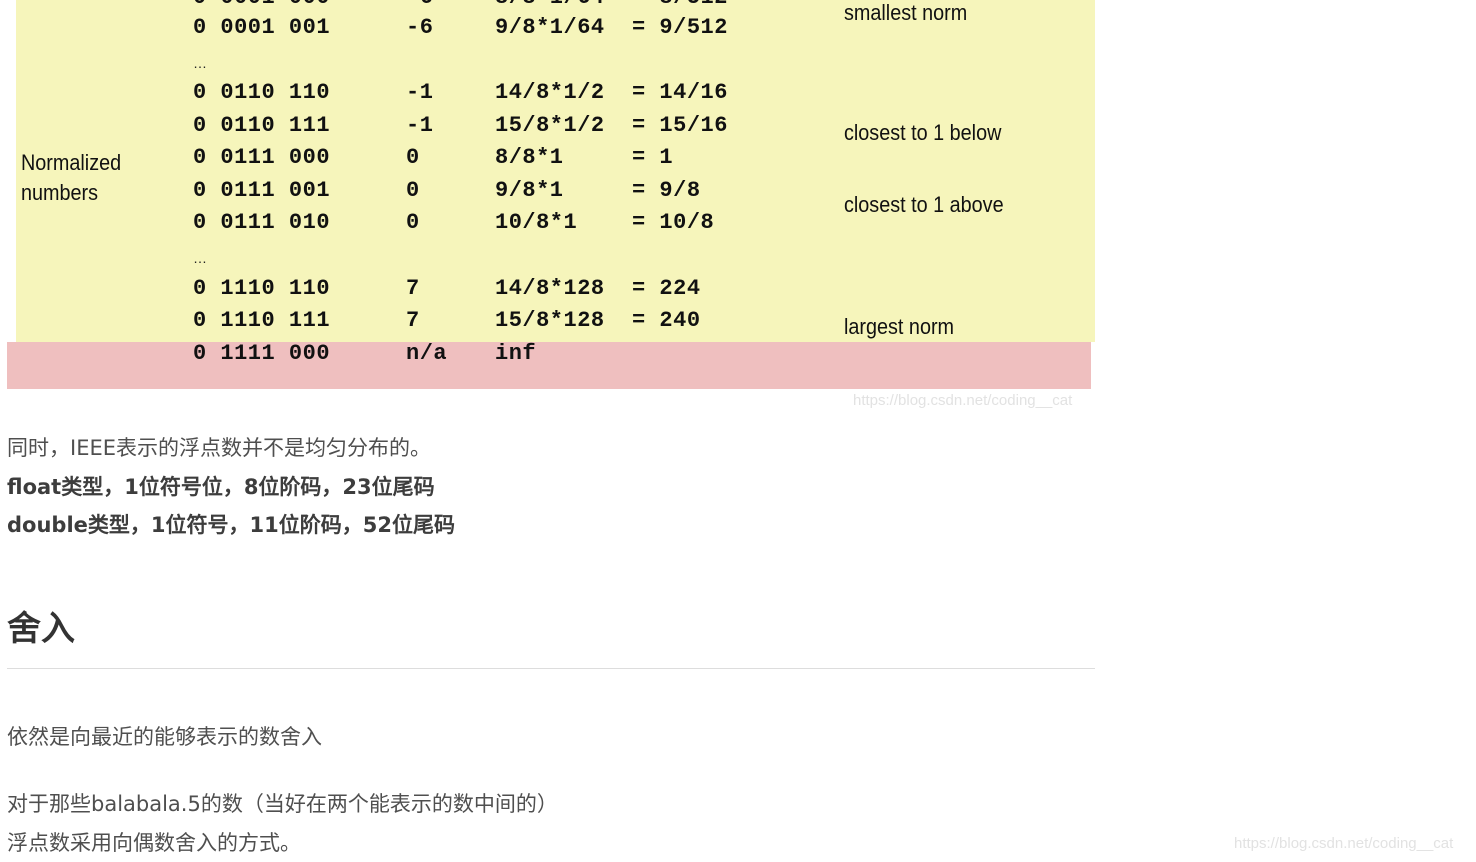  I want to click on table-bits-cell: 0 1110 111, so click(262, 320).